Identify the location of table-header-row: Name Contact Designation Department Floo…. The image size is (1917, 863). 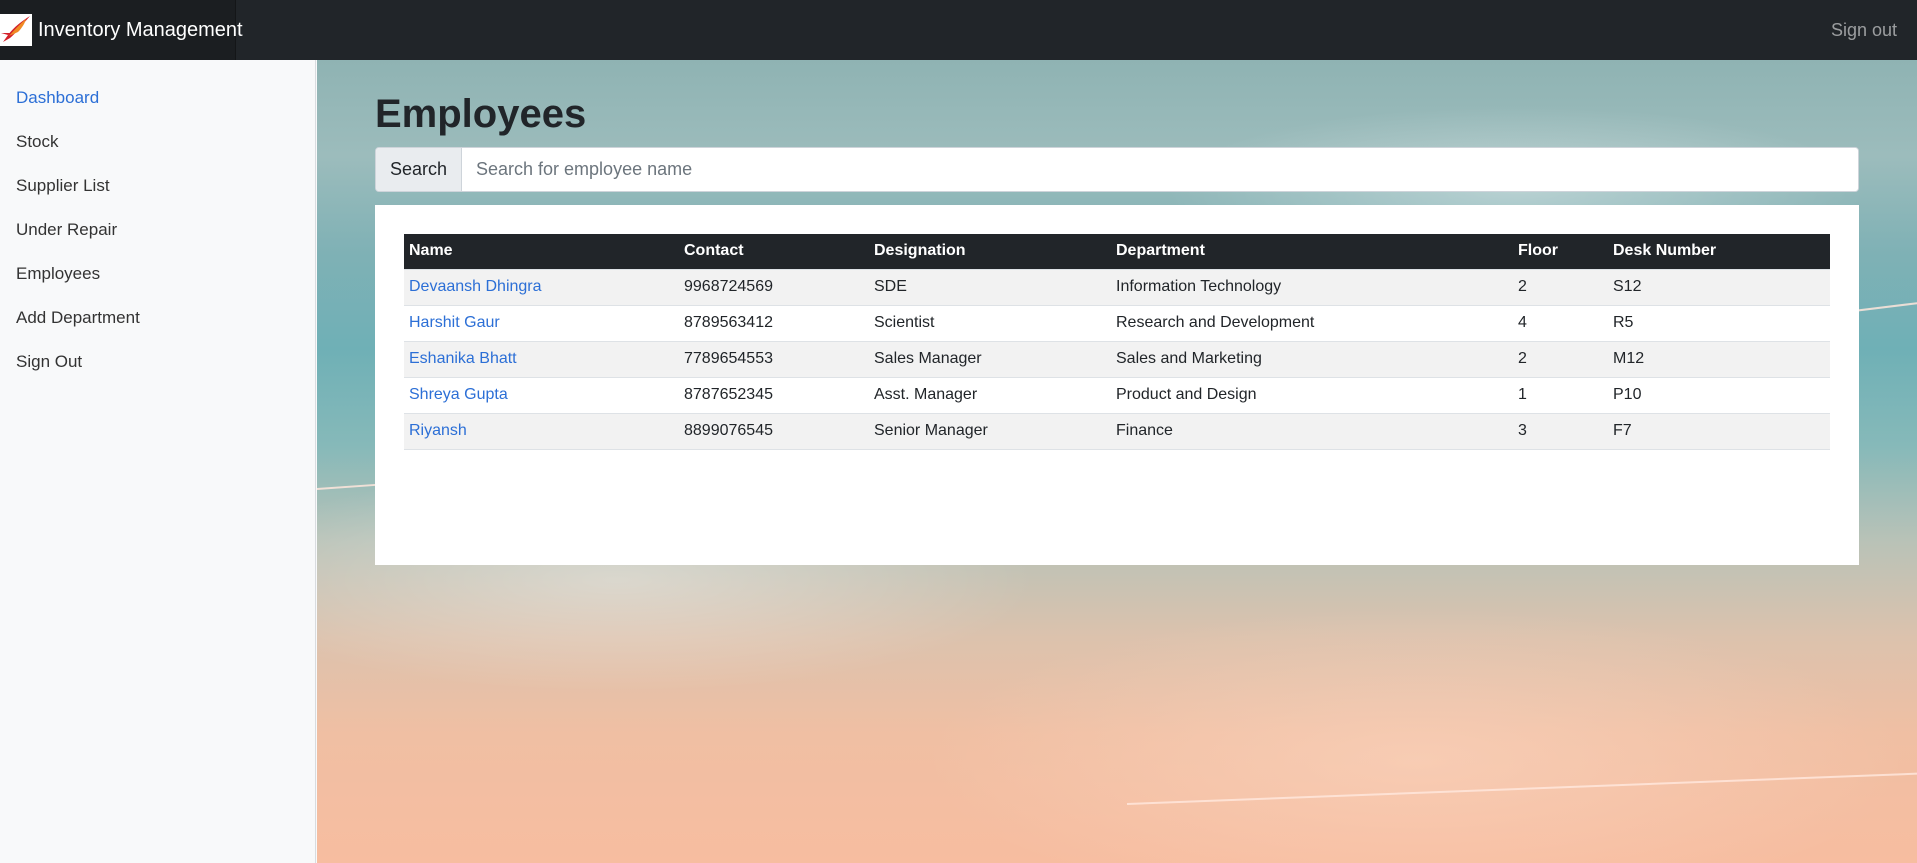
(1117, 251).